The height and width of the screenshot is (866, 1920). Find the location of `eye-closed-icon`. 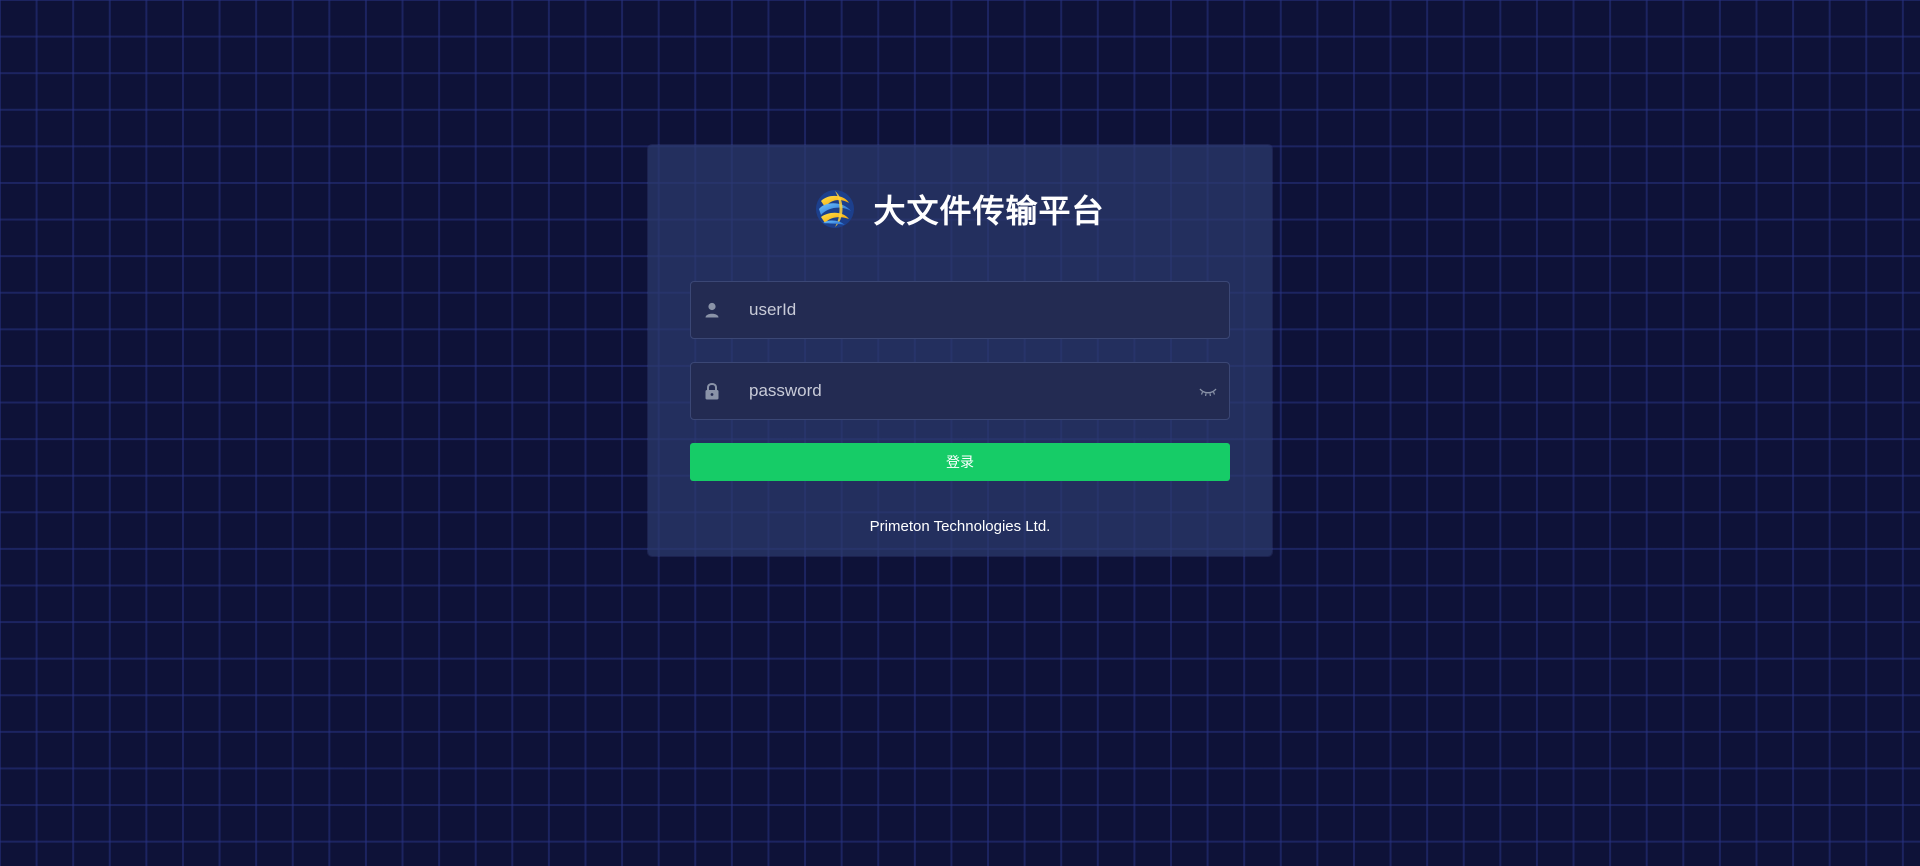

eye-closed-icon is located at coordinates (1208, 391).